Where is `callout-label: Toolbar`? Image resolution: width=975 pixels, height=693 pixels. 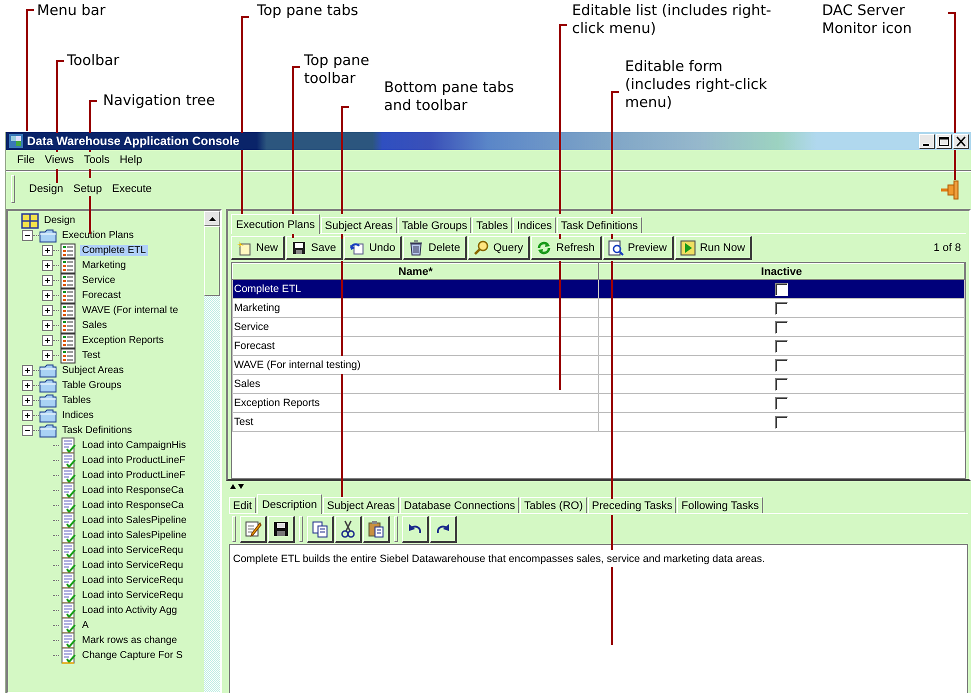 callout-label: Toolbar is located at coordinates (93, 61).